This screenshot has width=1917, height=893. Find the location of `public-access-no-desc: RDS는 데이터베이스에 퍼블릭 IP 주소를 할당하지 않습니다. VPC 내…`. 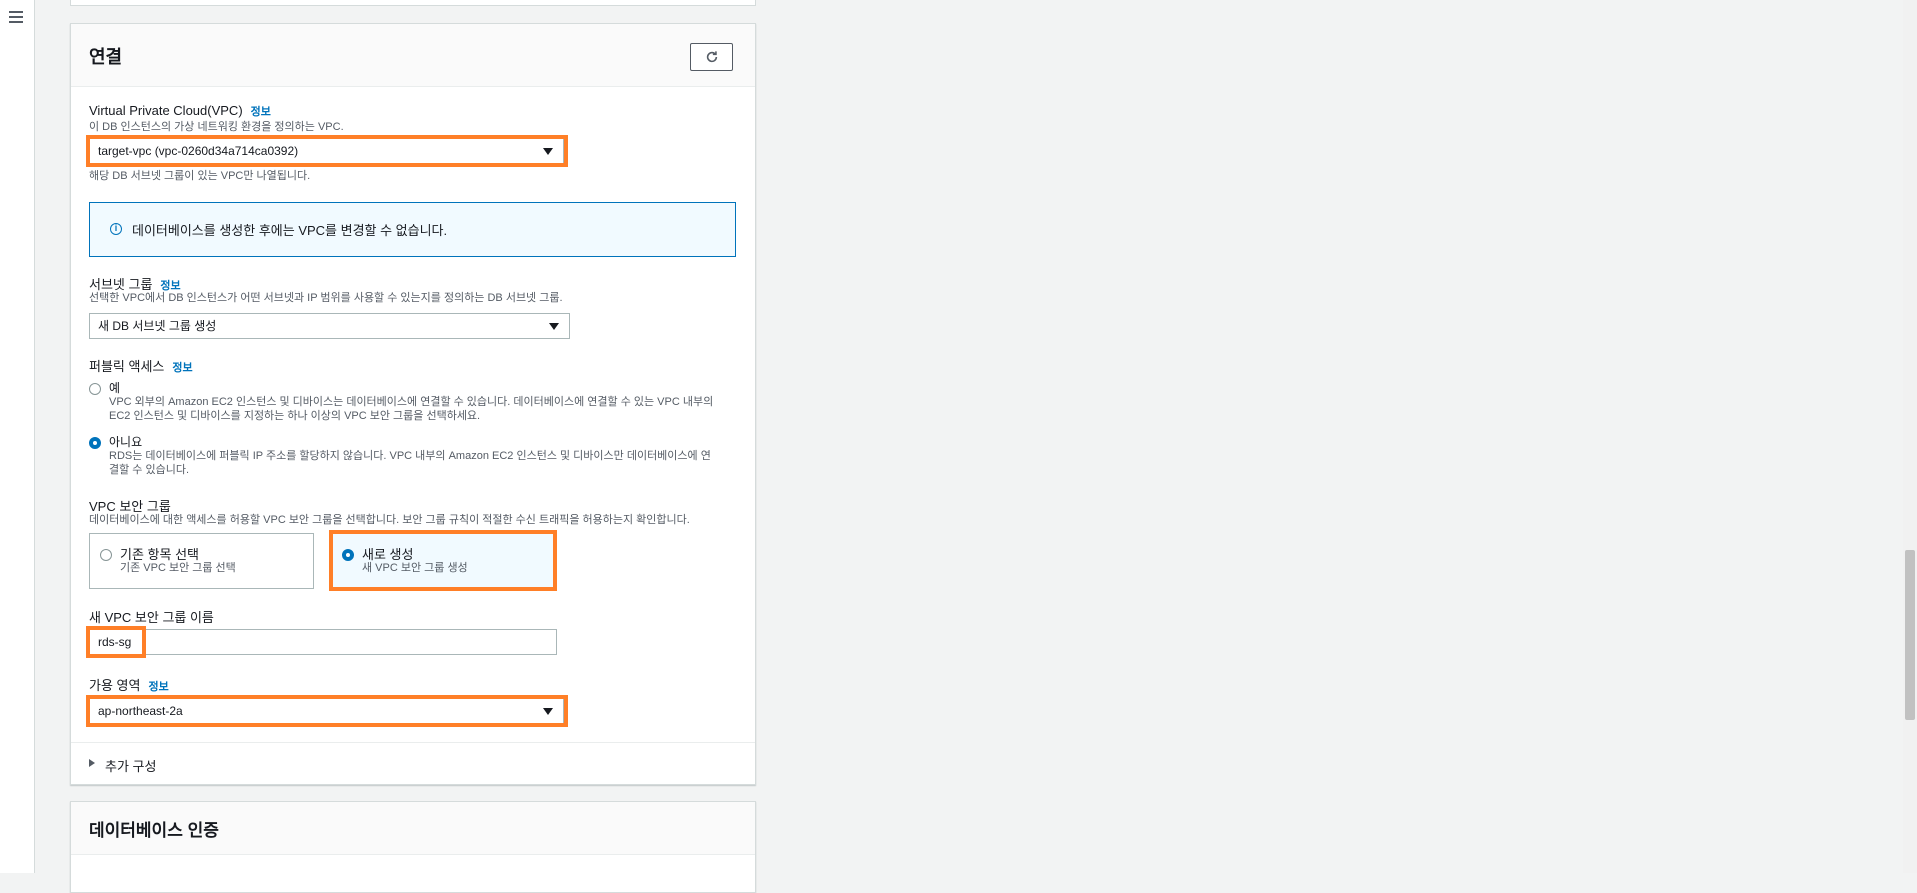

public-access-no-desc: RDS는 데이터베이스에 퍼블릭 IP 주소를 할당하지 않습니다. VPC 내… is located at coordinates (410, 463).